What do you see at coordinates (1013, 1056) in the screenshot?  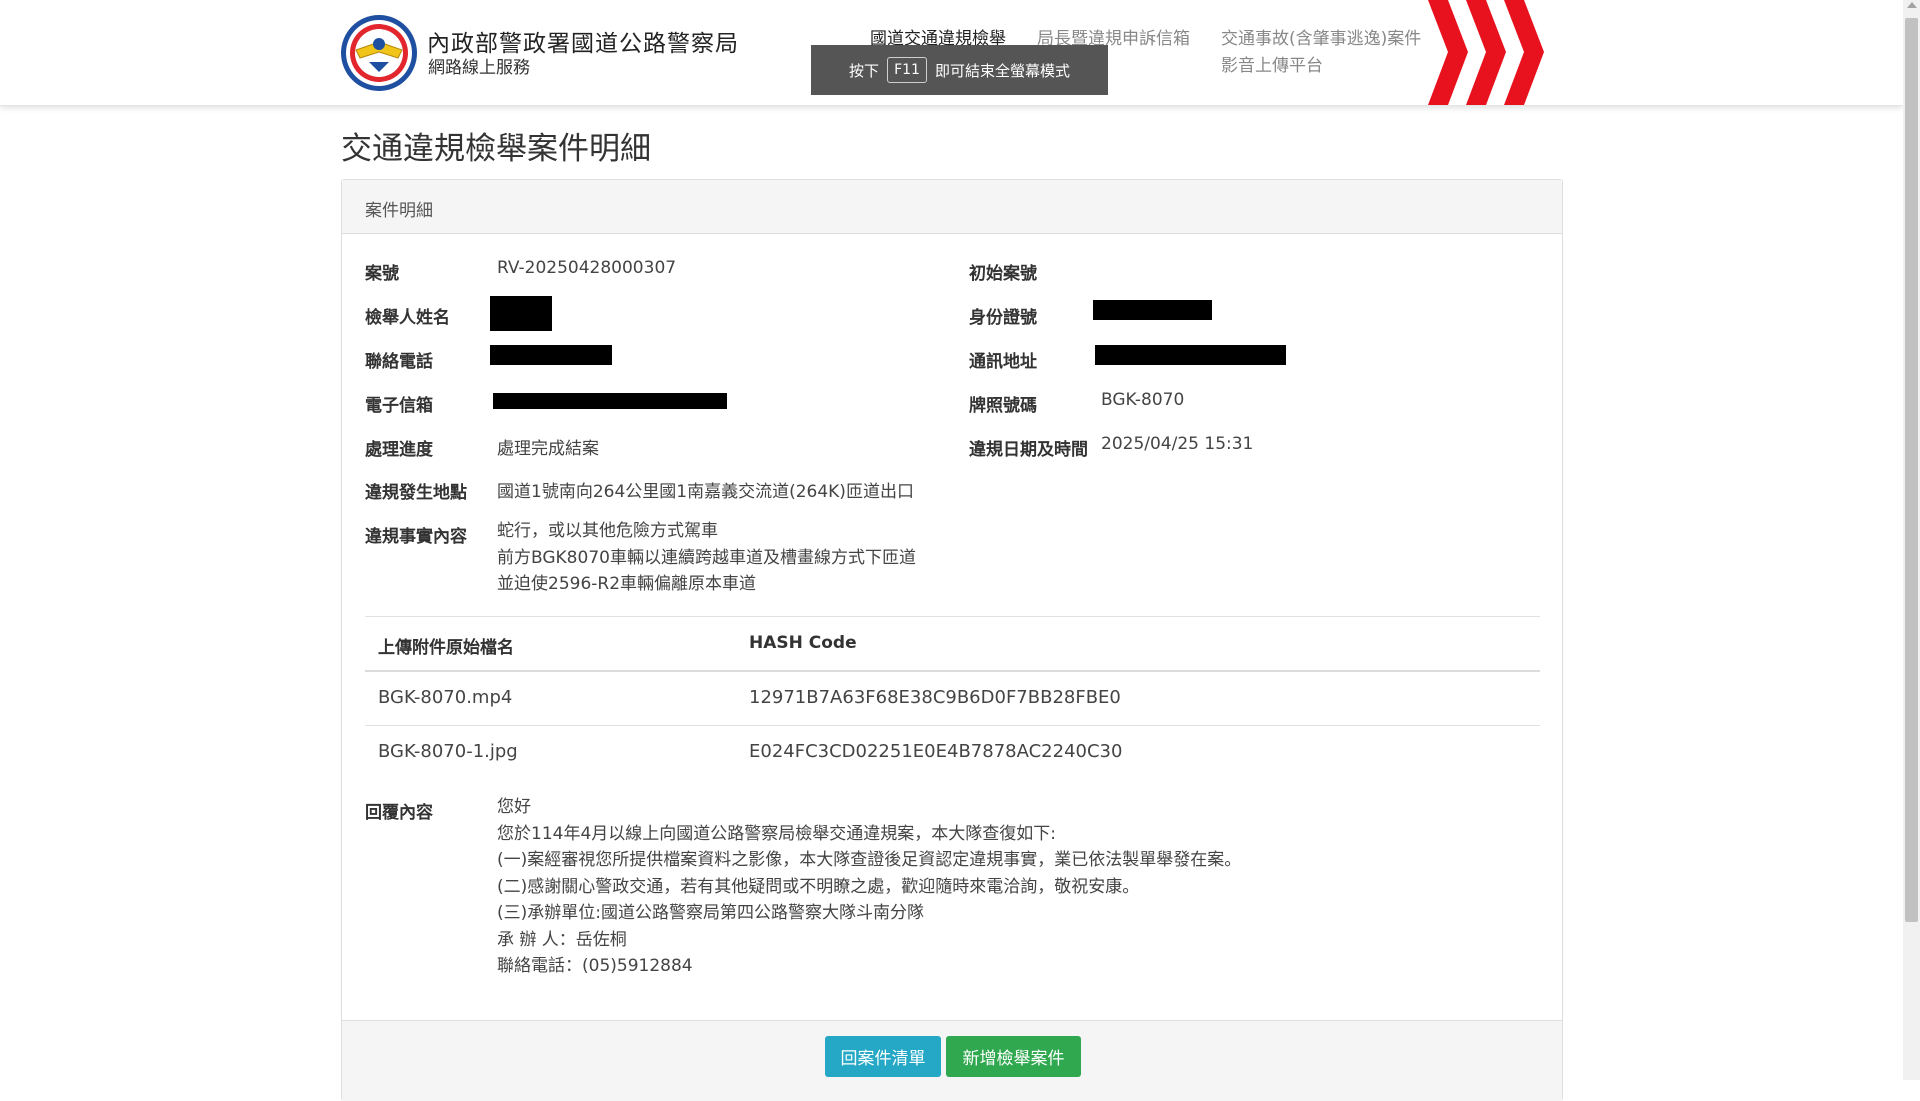 I see `new-report-button: 新增檢舉案件` at bounding box center [1013, 1056].